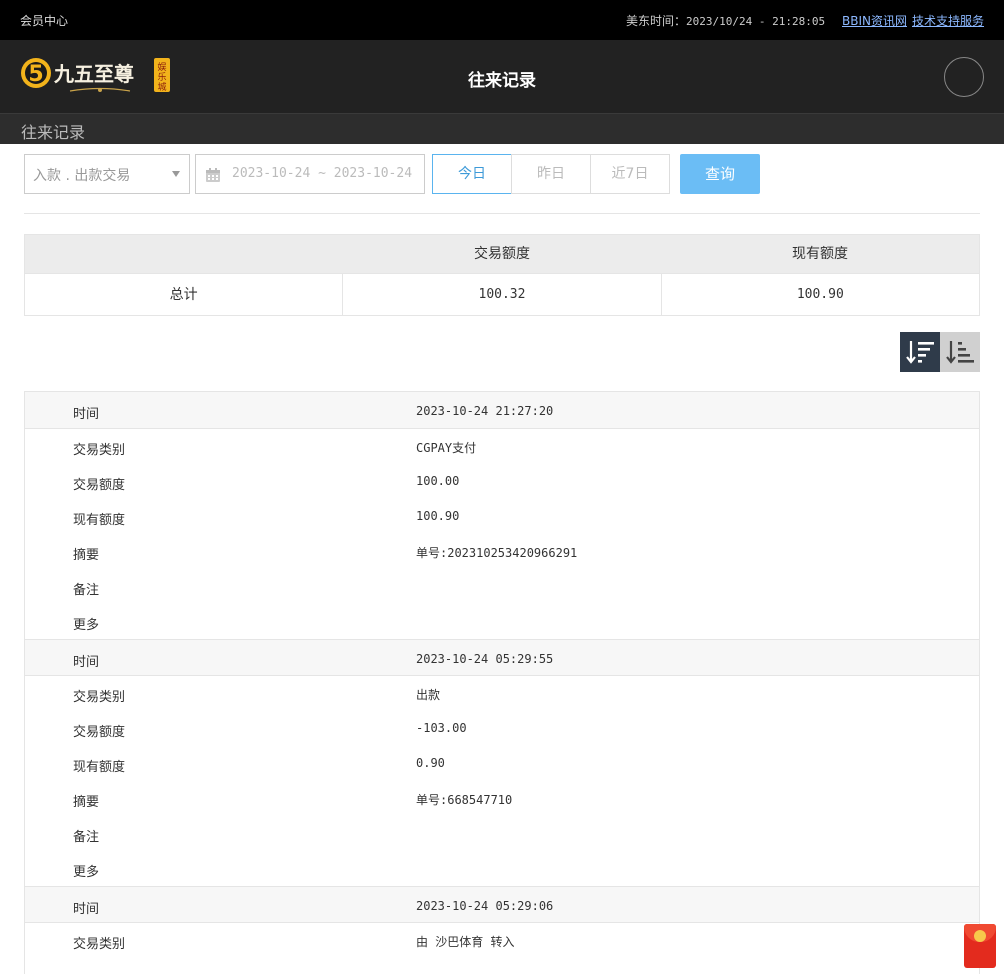 The image size is (1004, 974). Describe the element at coordinates (44, 20) in the screenshot. I see `member-center-link: 会员中心` at that location.